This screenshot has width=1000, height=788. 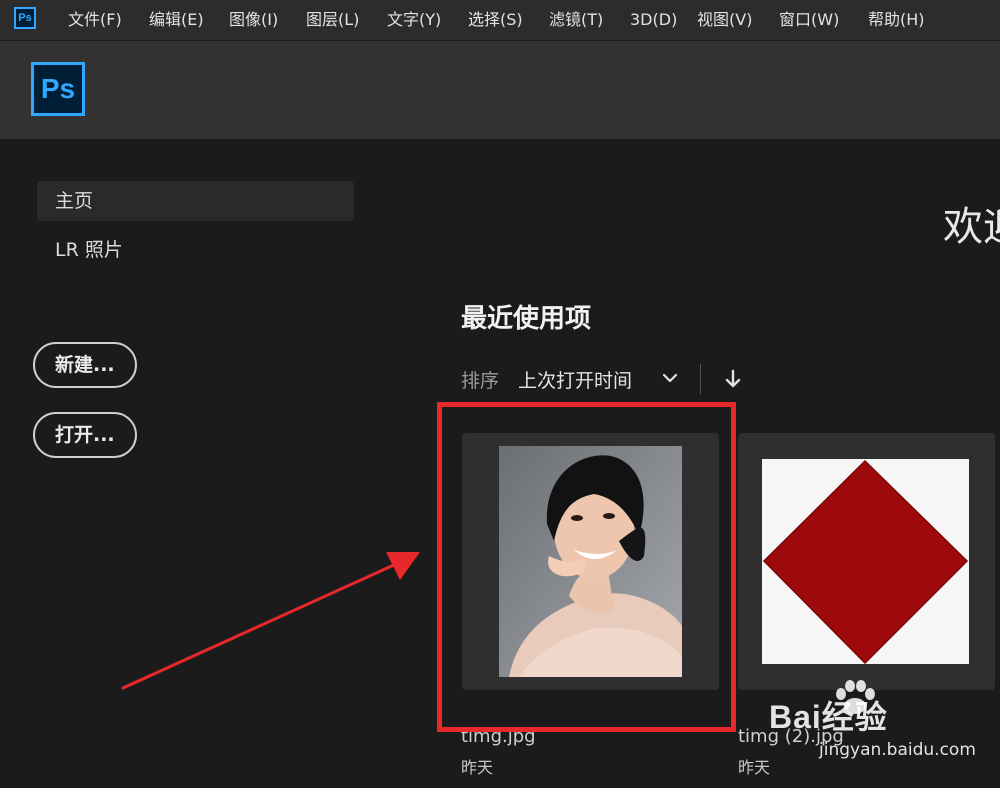 I want to click on sidebar-item-home: 主页, so click(x=195, y=201).